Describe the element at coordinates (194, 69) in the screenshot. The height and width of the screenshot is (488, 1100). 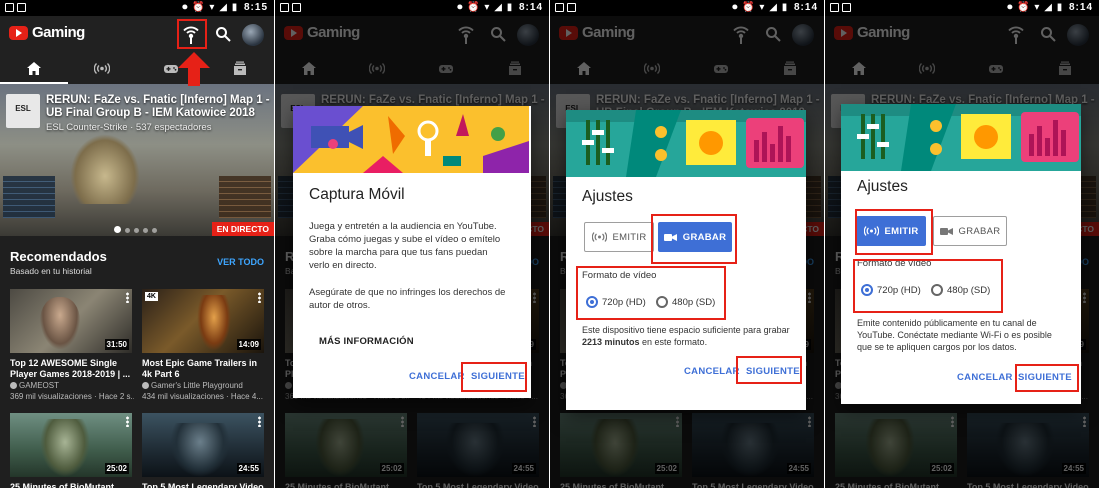
I see `pointer-arrow-icon` at that location.